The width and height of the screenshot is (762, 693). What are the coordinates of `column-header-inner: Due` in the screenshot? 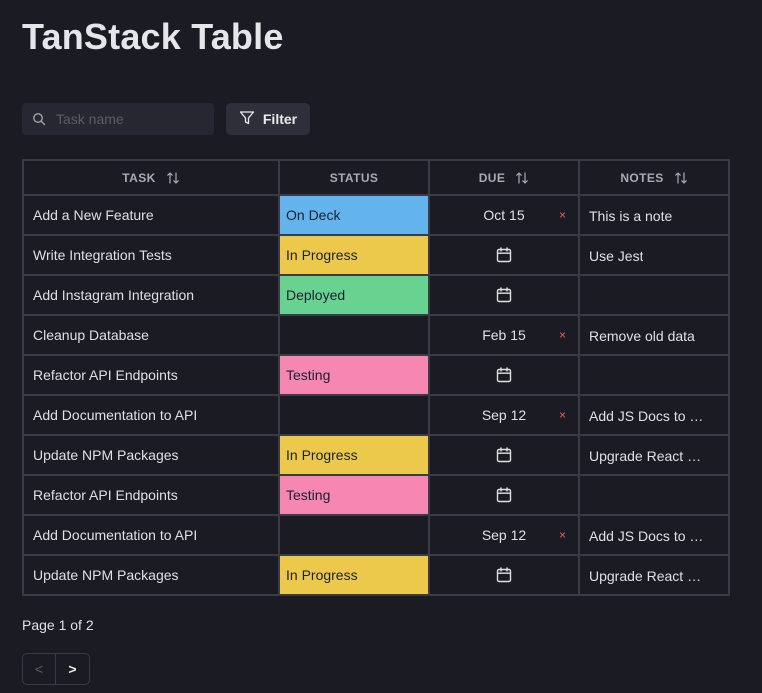 It's located at (504, 178).